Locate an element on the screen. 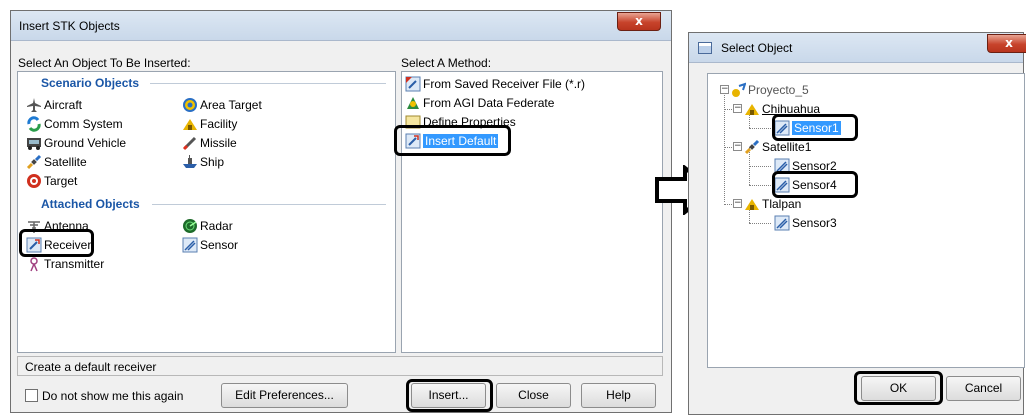 The width and height of the screenshot is (1026, 418). radar-icon is located at coordinates (190, 226).